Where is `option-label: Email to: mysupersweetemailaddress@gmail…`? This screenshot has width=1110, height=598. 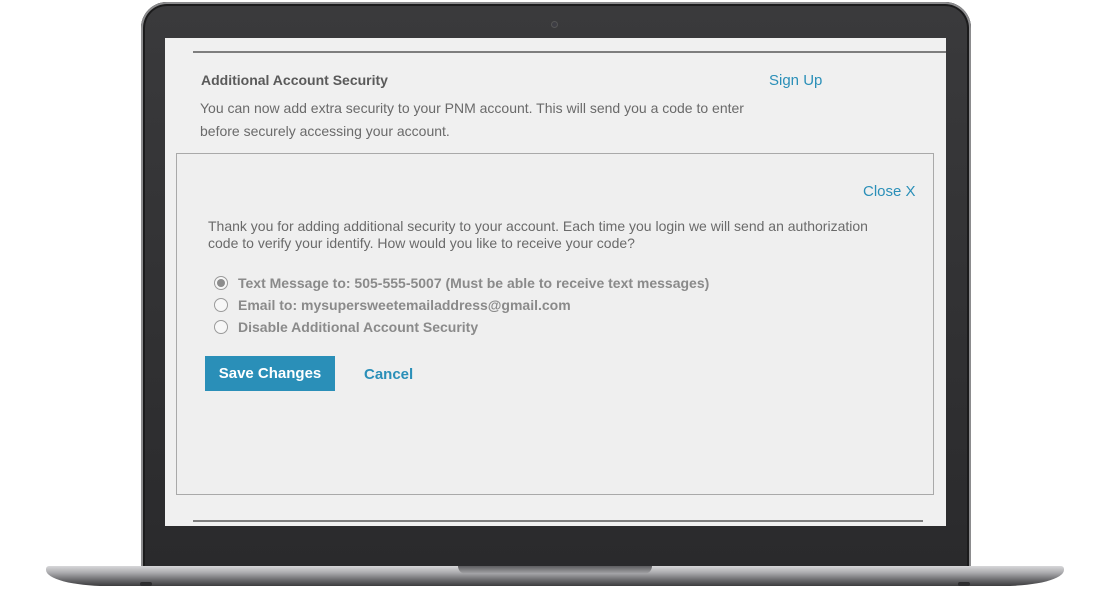
option-label: Email to: mysupersweetemailaddress@gmail… is located at coordinates (404, 305).